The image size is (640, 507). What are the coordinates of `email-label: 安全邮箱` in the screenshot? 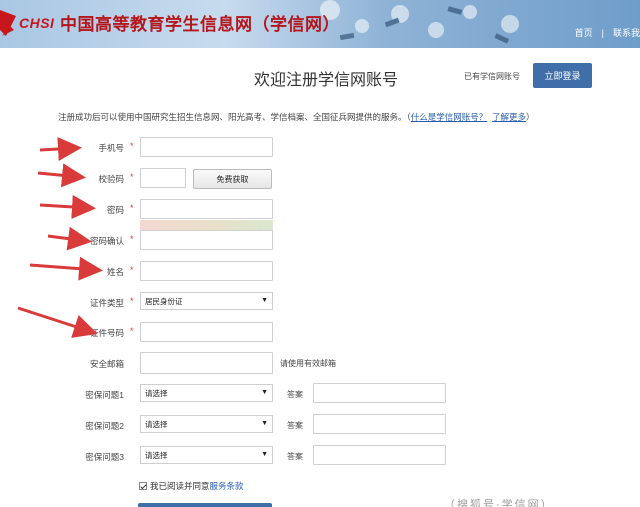 It's located at (106, 364).